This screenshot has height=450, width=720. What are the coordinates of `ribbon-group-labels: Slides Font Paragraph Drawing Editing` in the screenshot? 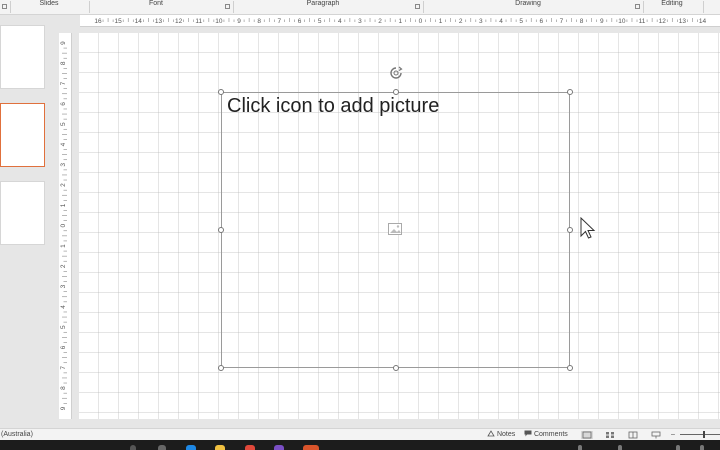 It's located at (360, 7).